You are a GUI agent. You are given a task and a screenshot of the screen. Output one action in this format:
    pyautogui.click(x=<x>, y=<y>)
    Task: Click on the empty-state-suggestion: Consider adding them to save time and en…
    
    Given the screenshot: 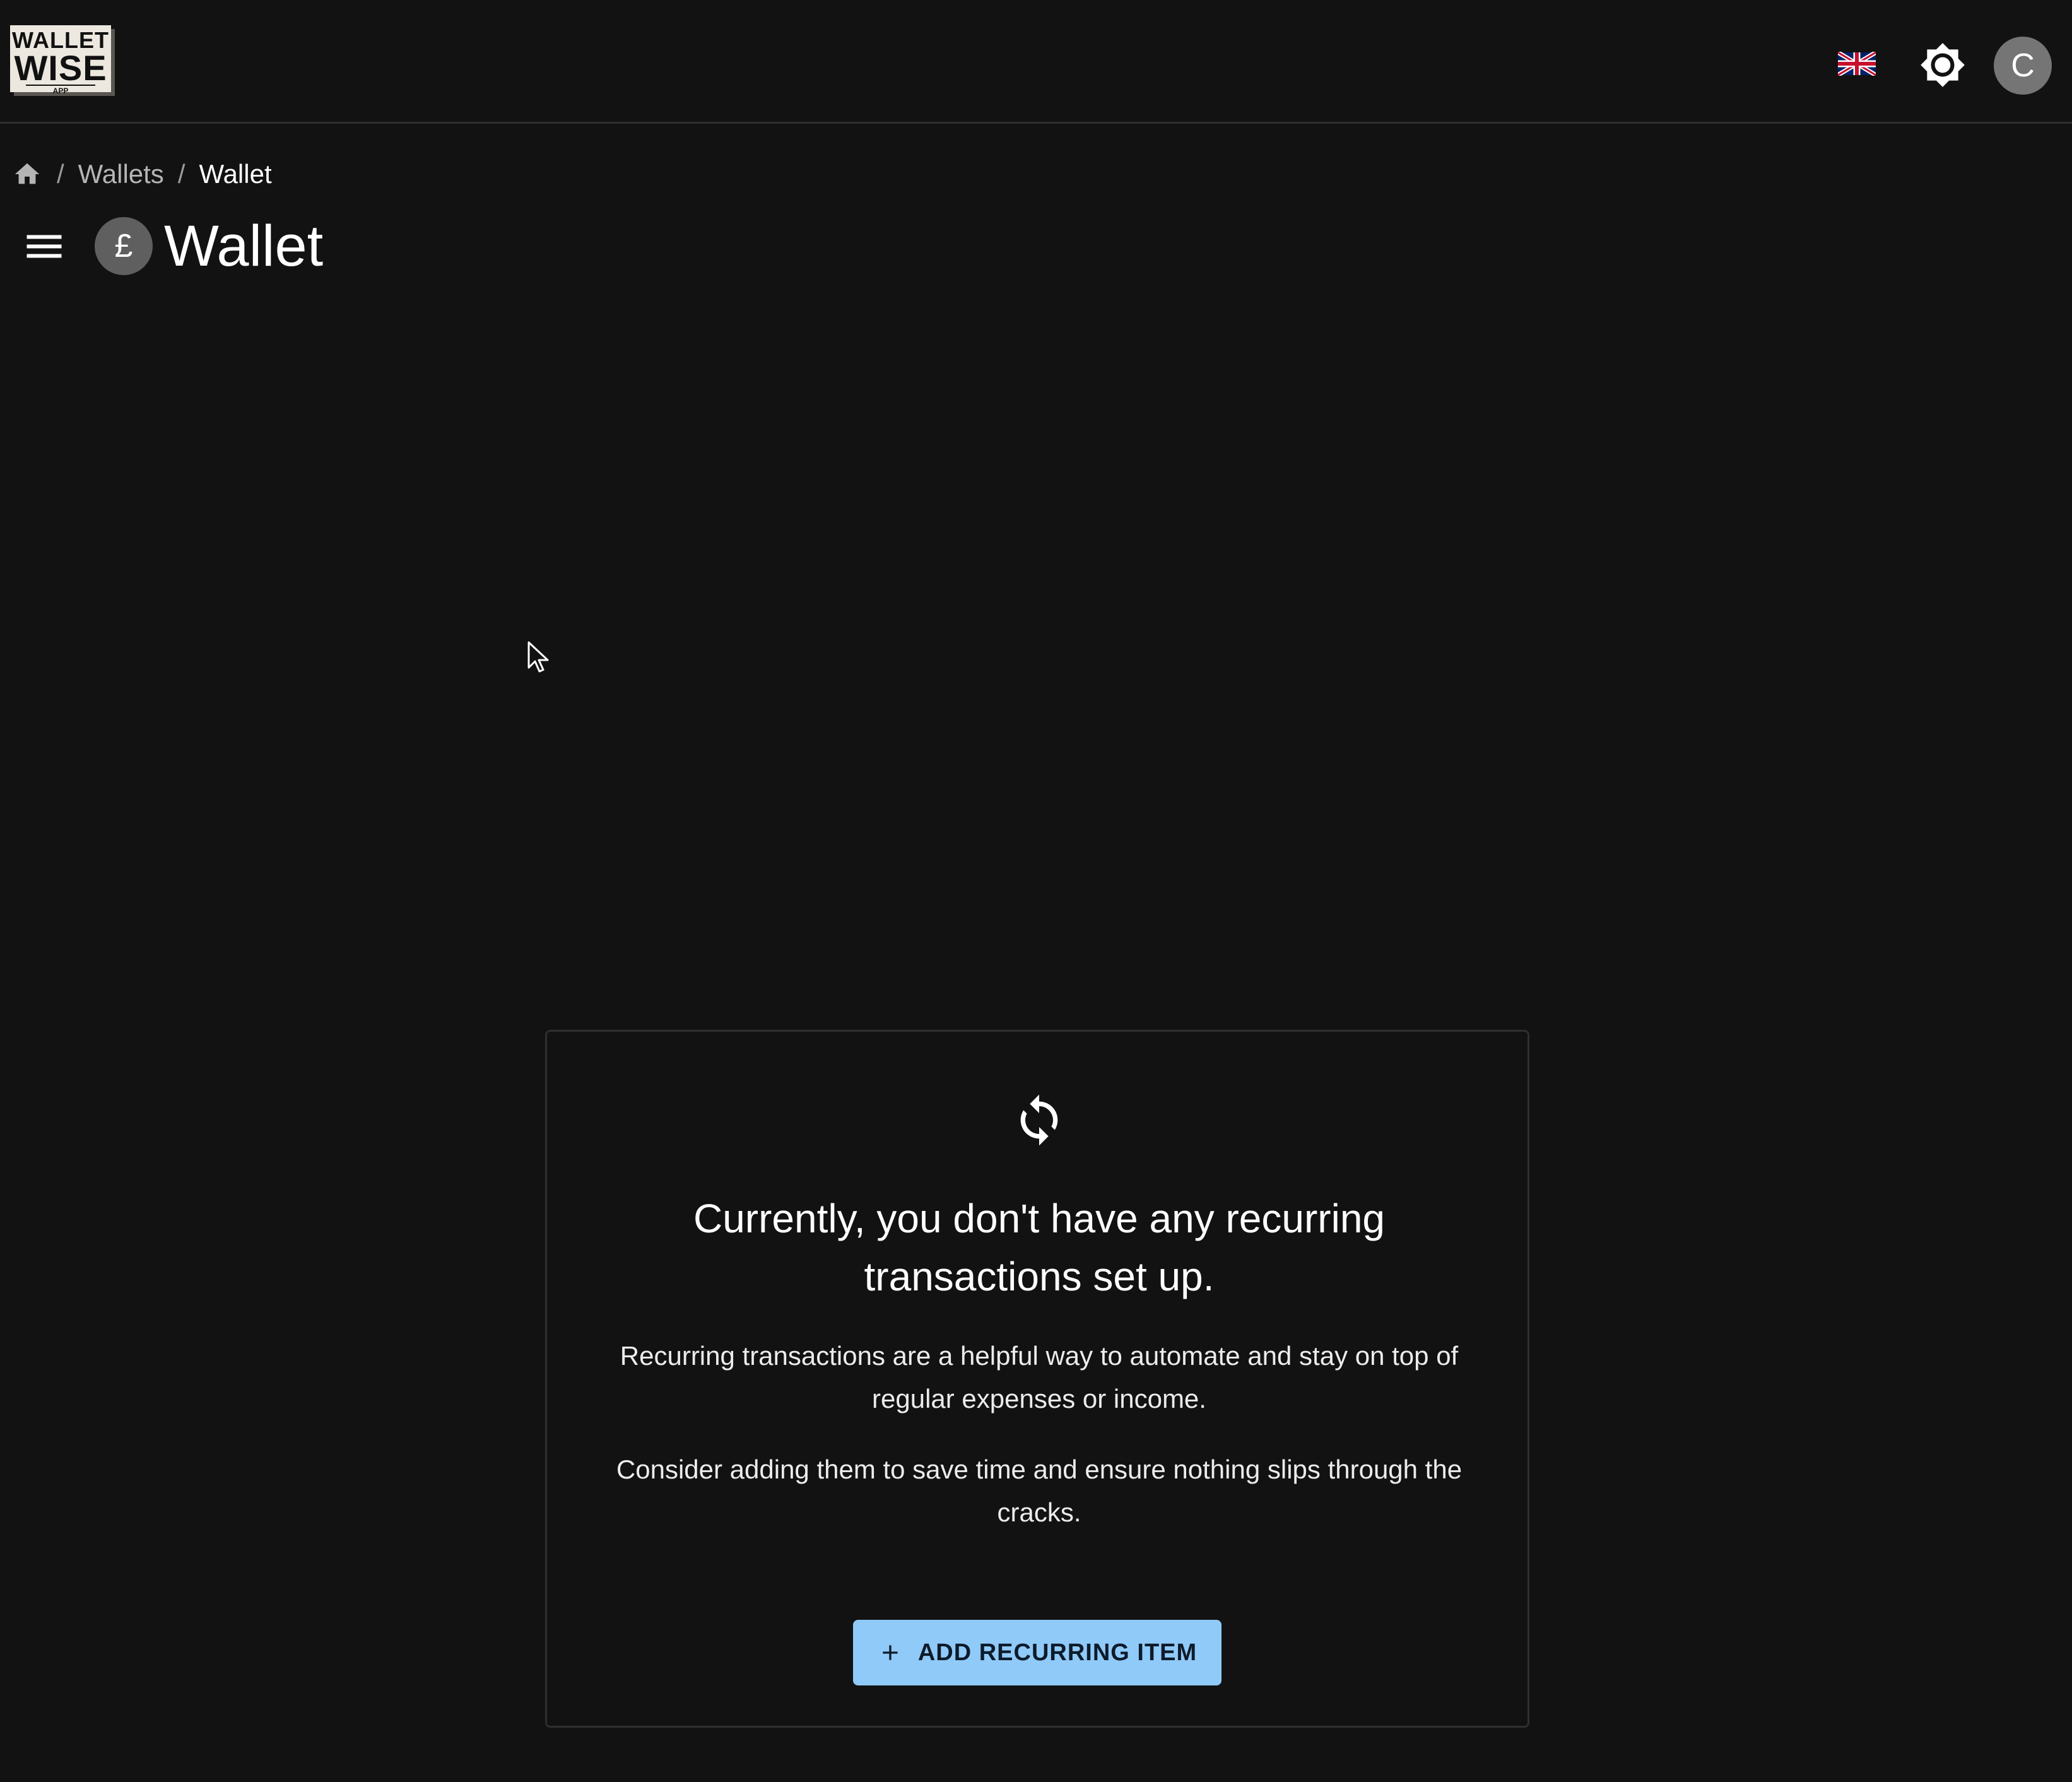 What is the action you would take?
    pyautogui.click(x=1039, y=1491)
    